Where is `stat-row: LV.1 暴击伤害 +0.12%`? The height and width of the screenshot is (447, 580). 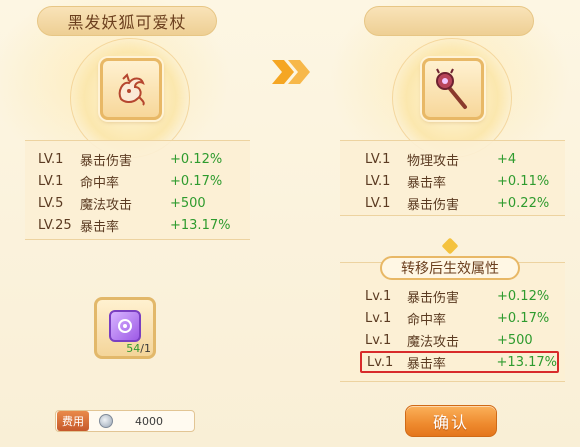 stat-row: LV.1 暴击伤害 +0.12% is located at coordinates (137, 159).